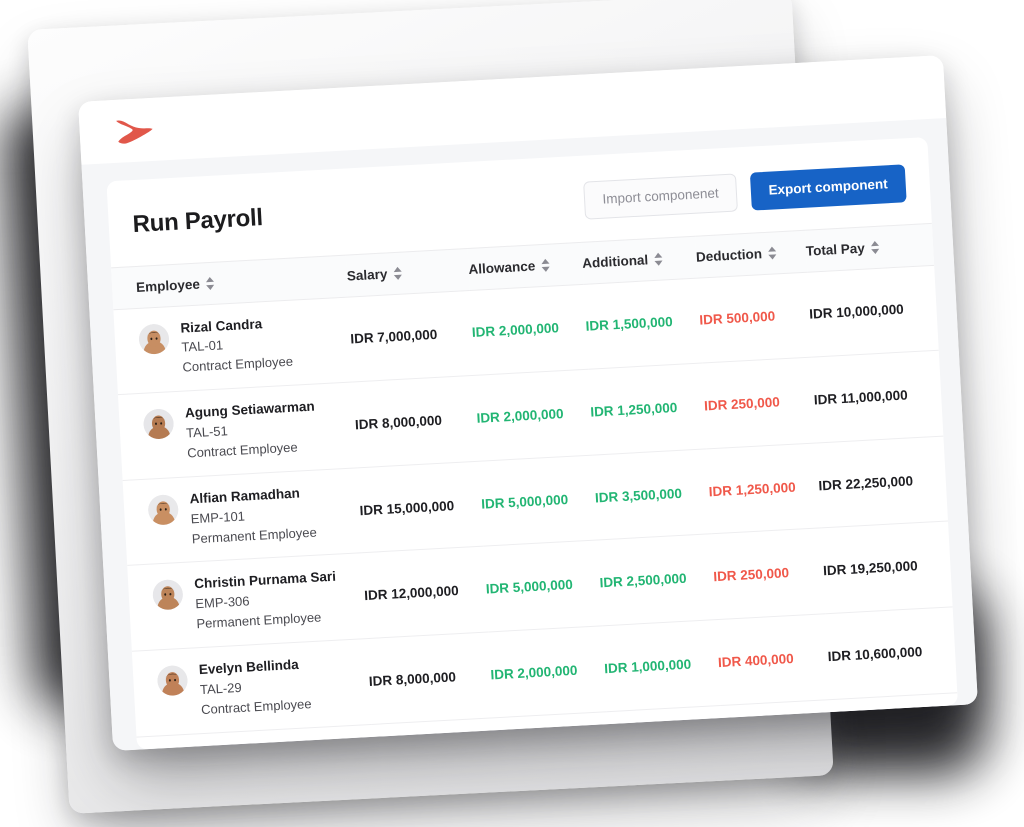  I want to click on additional-value: IDR 1,500,000, so click(629, 324).